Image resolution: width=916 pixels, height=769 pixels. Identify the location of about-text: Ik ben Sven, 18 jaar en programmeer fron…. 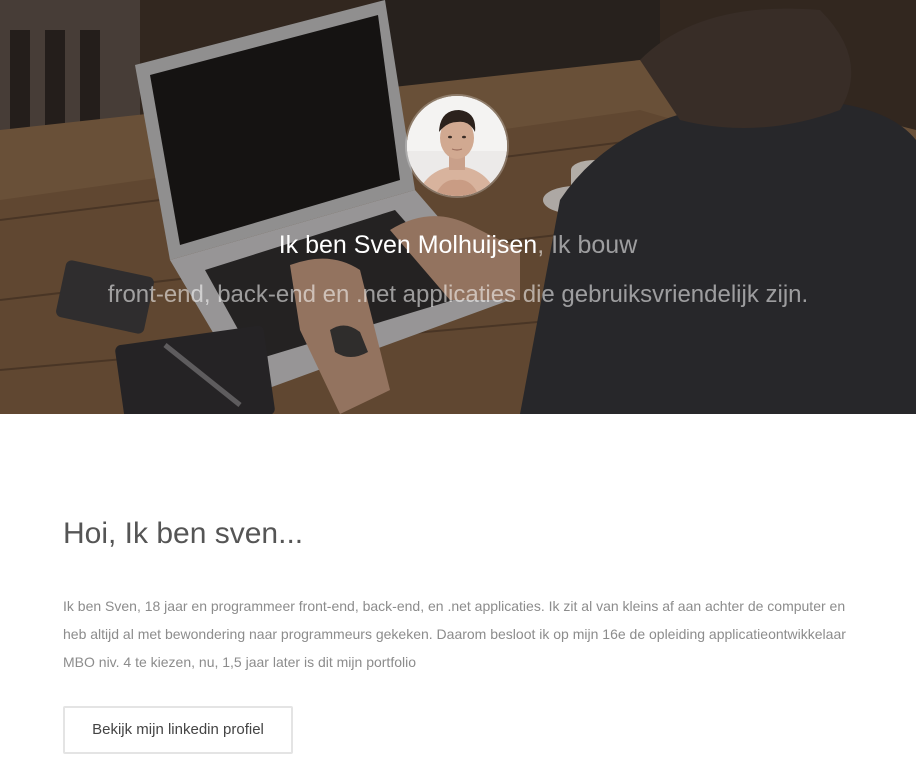
(454, 634).